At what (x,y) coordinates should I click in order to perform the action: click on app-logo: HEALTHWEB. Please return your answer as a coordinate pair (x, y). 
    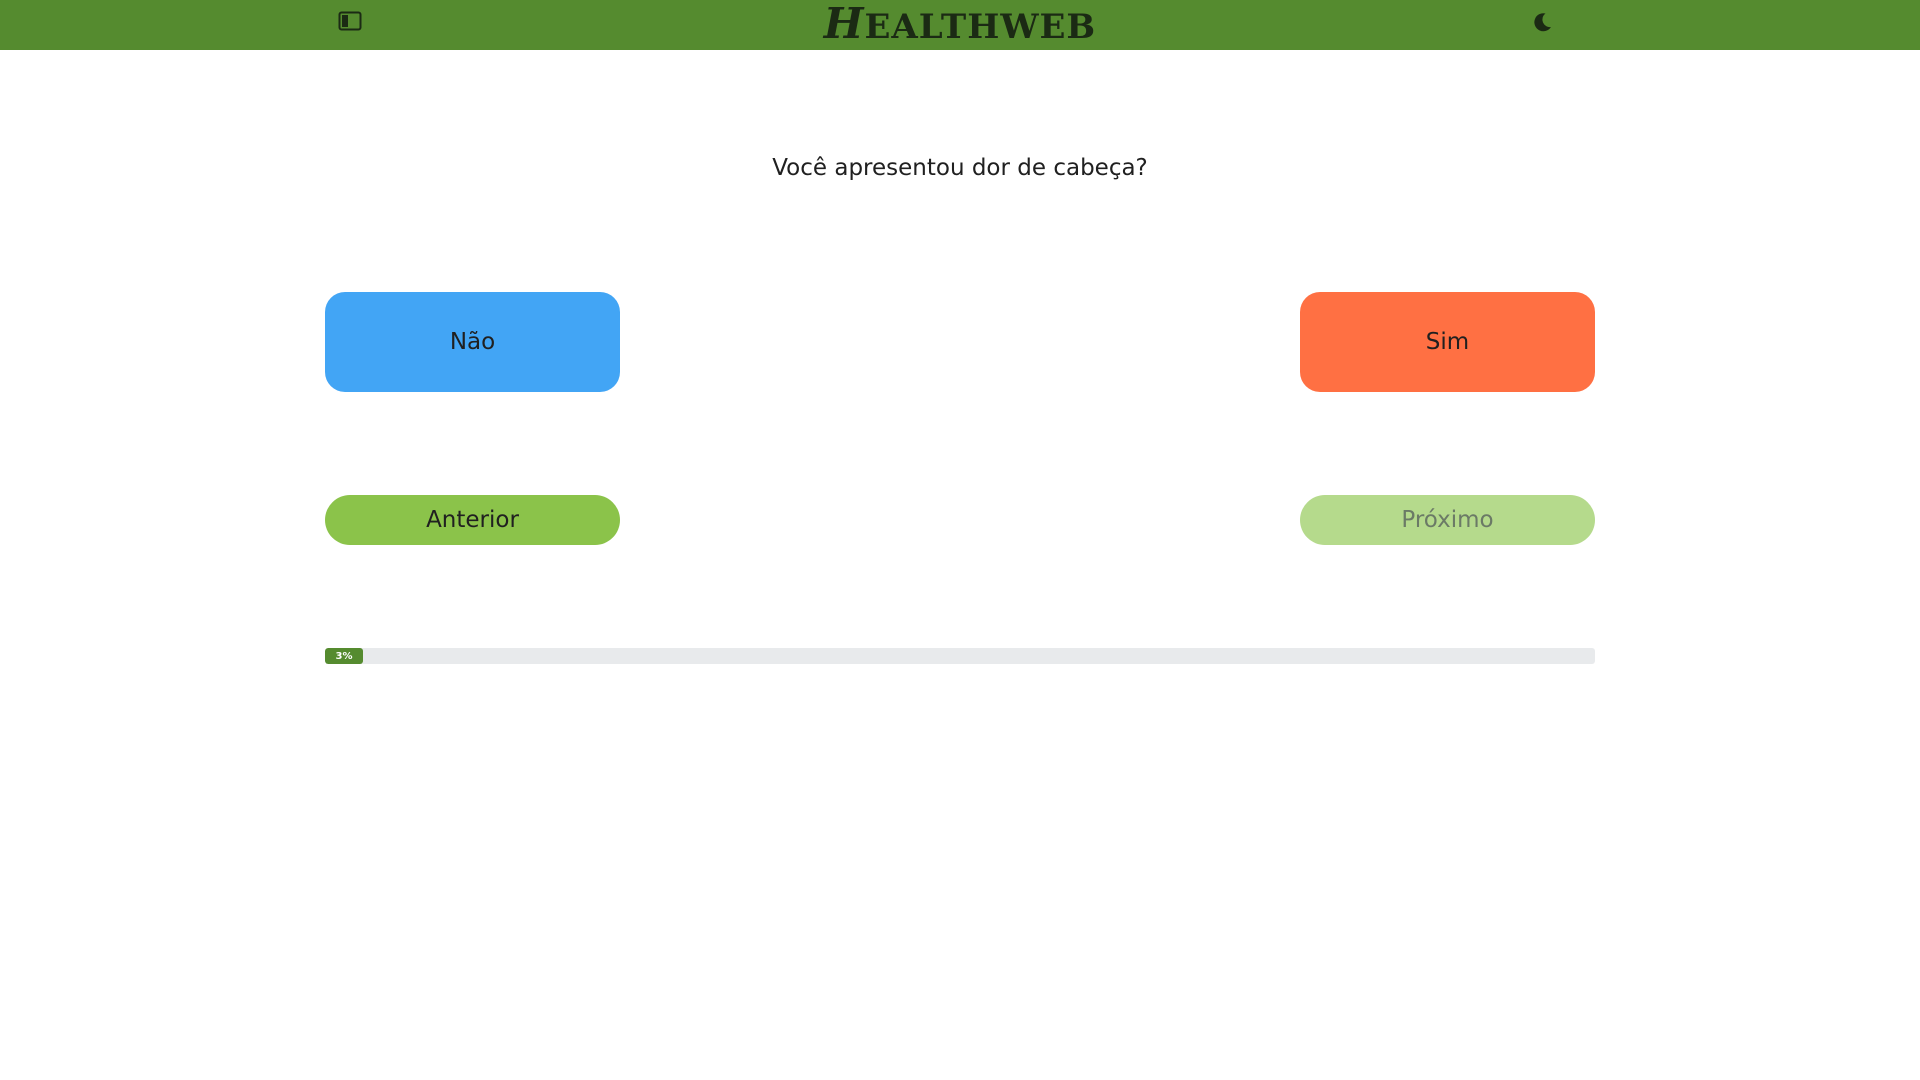
    Looking at the image, I should click on (960, 25).